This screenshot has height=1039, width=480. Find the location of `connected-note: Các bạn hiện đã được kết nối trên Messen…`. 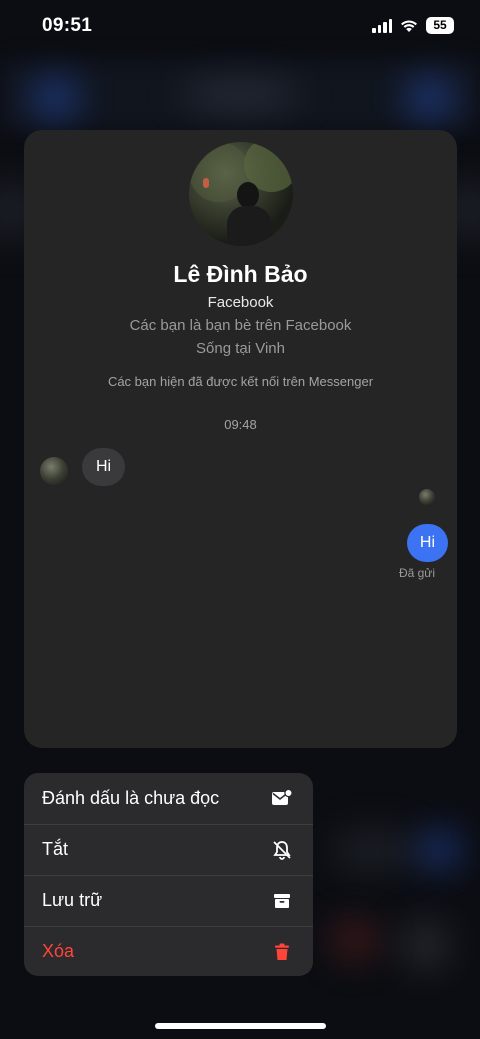

connected-note: Các bạn hiện đã được kết nối trên Messen… is located at coordinates (240, 381).